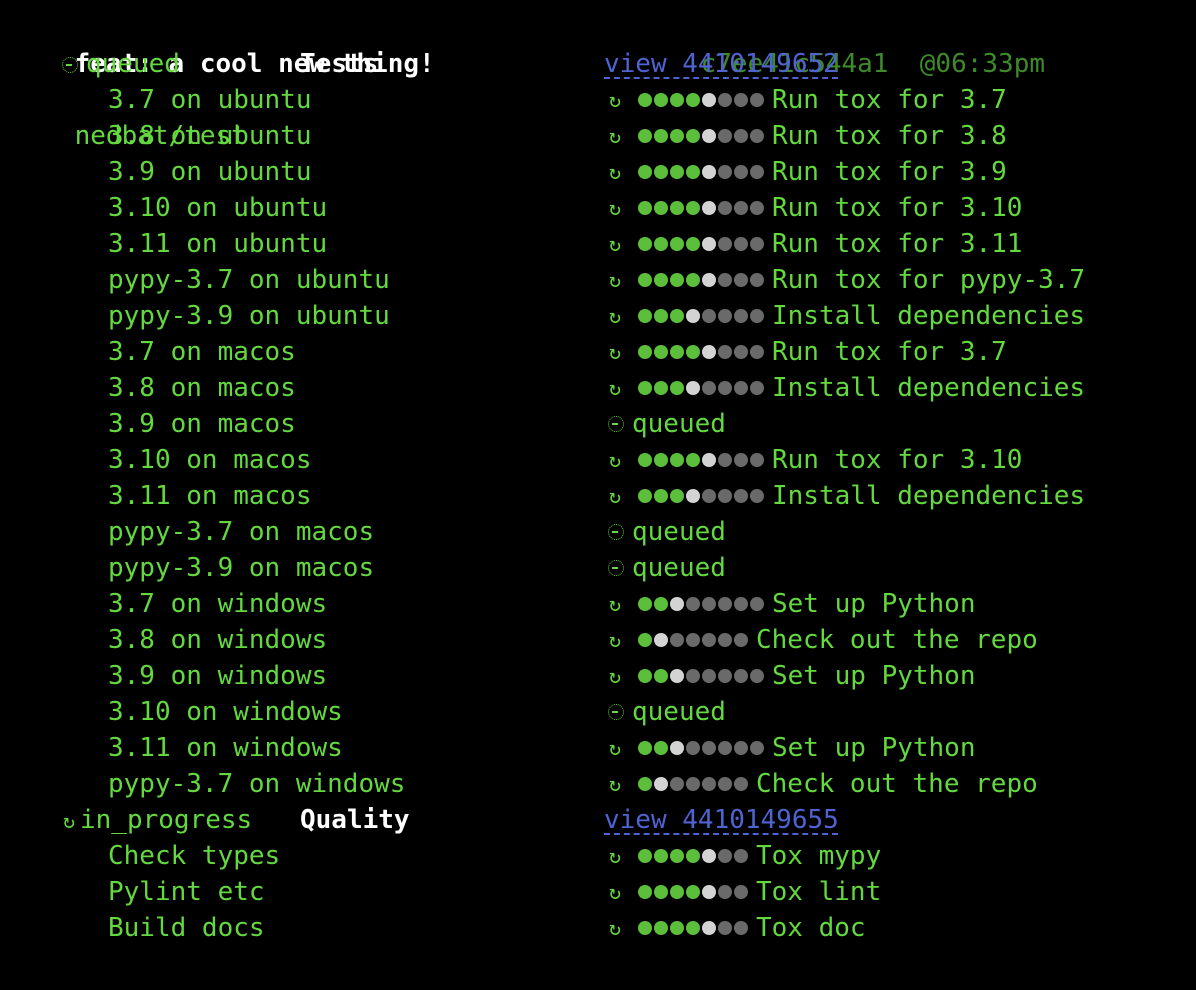 Image resolution: width=1196 pixels, height=990 pixels. Describe the element at coordinates (929, 280) in the screenshot. I see `current-step: Run tox for pypy-3.7` at that location.